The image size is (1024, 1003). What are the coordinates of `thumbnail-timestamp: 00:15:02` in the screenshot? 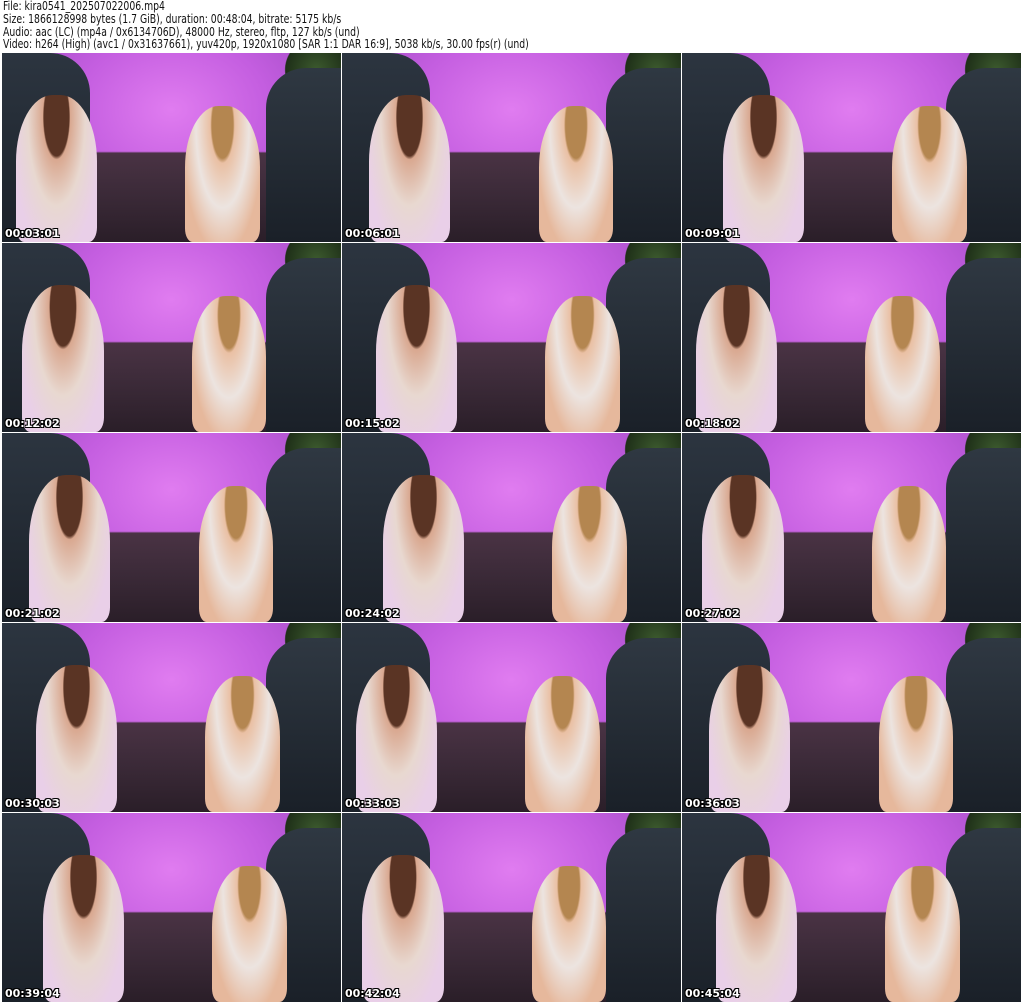 It's located at (372, 423).